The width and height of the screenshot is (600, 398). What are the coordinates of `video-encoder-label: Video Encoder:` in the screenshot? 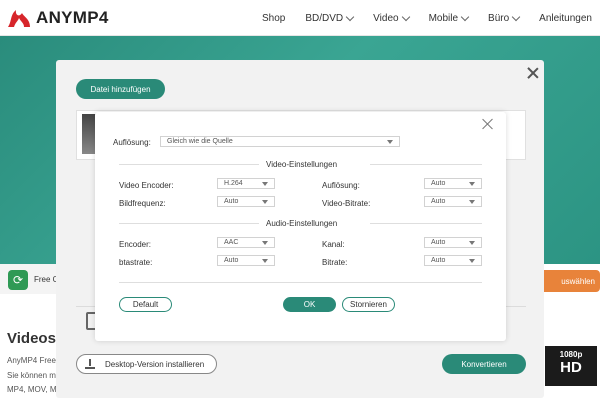 It's located at (146, 185).